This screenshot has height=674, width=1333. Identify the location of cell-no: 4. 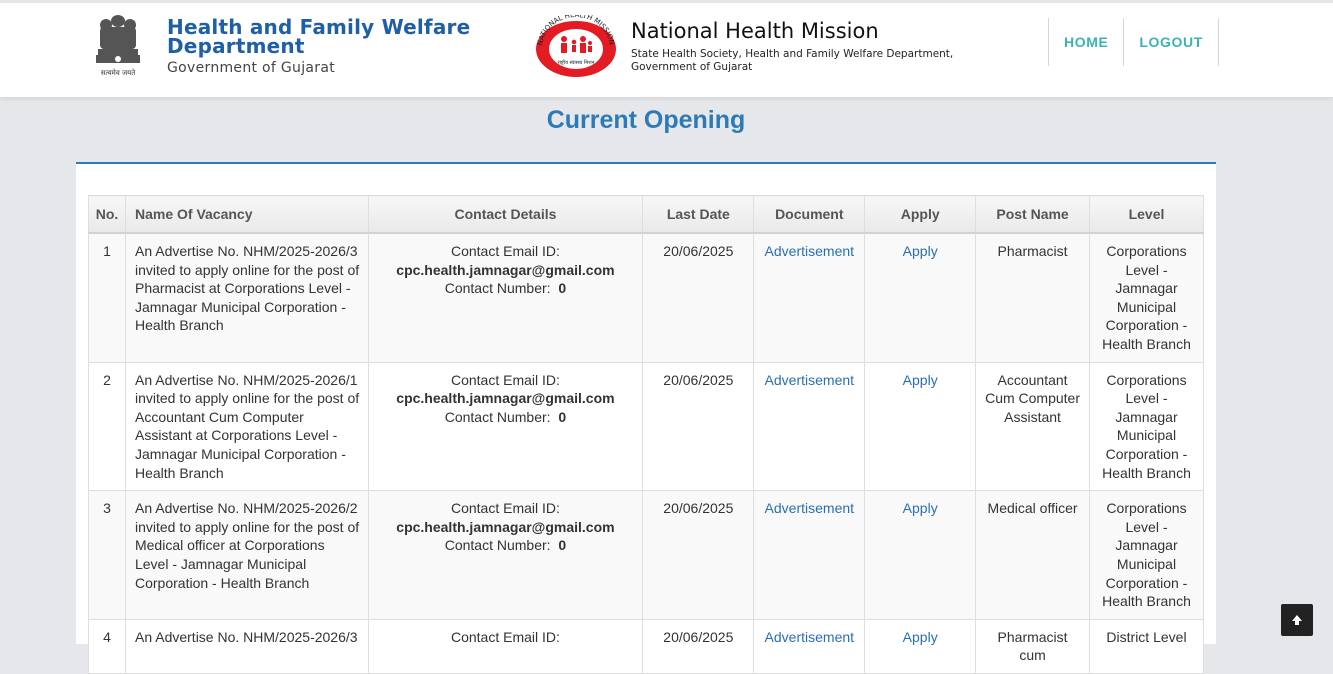
(107, 646).